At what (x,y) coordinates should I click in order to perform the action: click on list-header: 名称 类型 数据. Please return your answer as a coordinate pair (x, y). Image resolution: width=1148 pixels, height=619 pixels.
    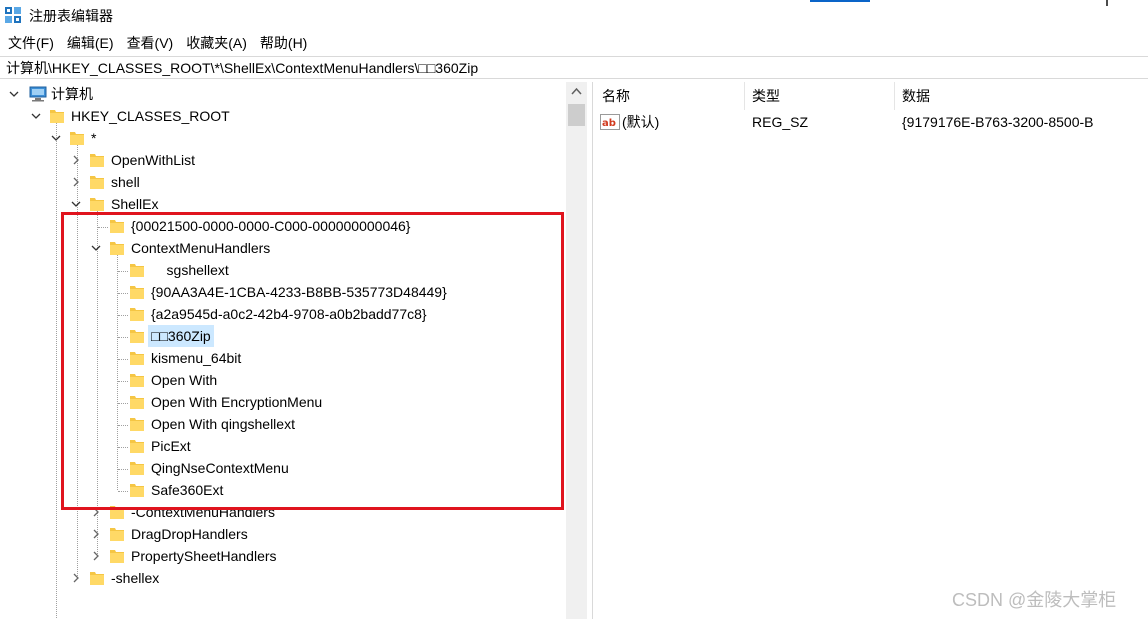
    Looking at the image, I should click on (871, 96).